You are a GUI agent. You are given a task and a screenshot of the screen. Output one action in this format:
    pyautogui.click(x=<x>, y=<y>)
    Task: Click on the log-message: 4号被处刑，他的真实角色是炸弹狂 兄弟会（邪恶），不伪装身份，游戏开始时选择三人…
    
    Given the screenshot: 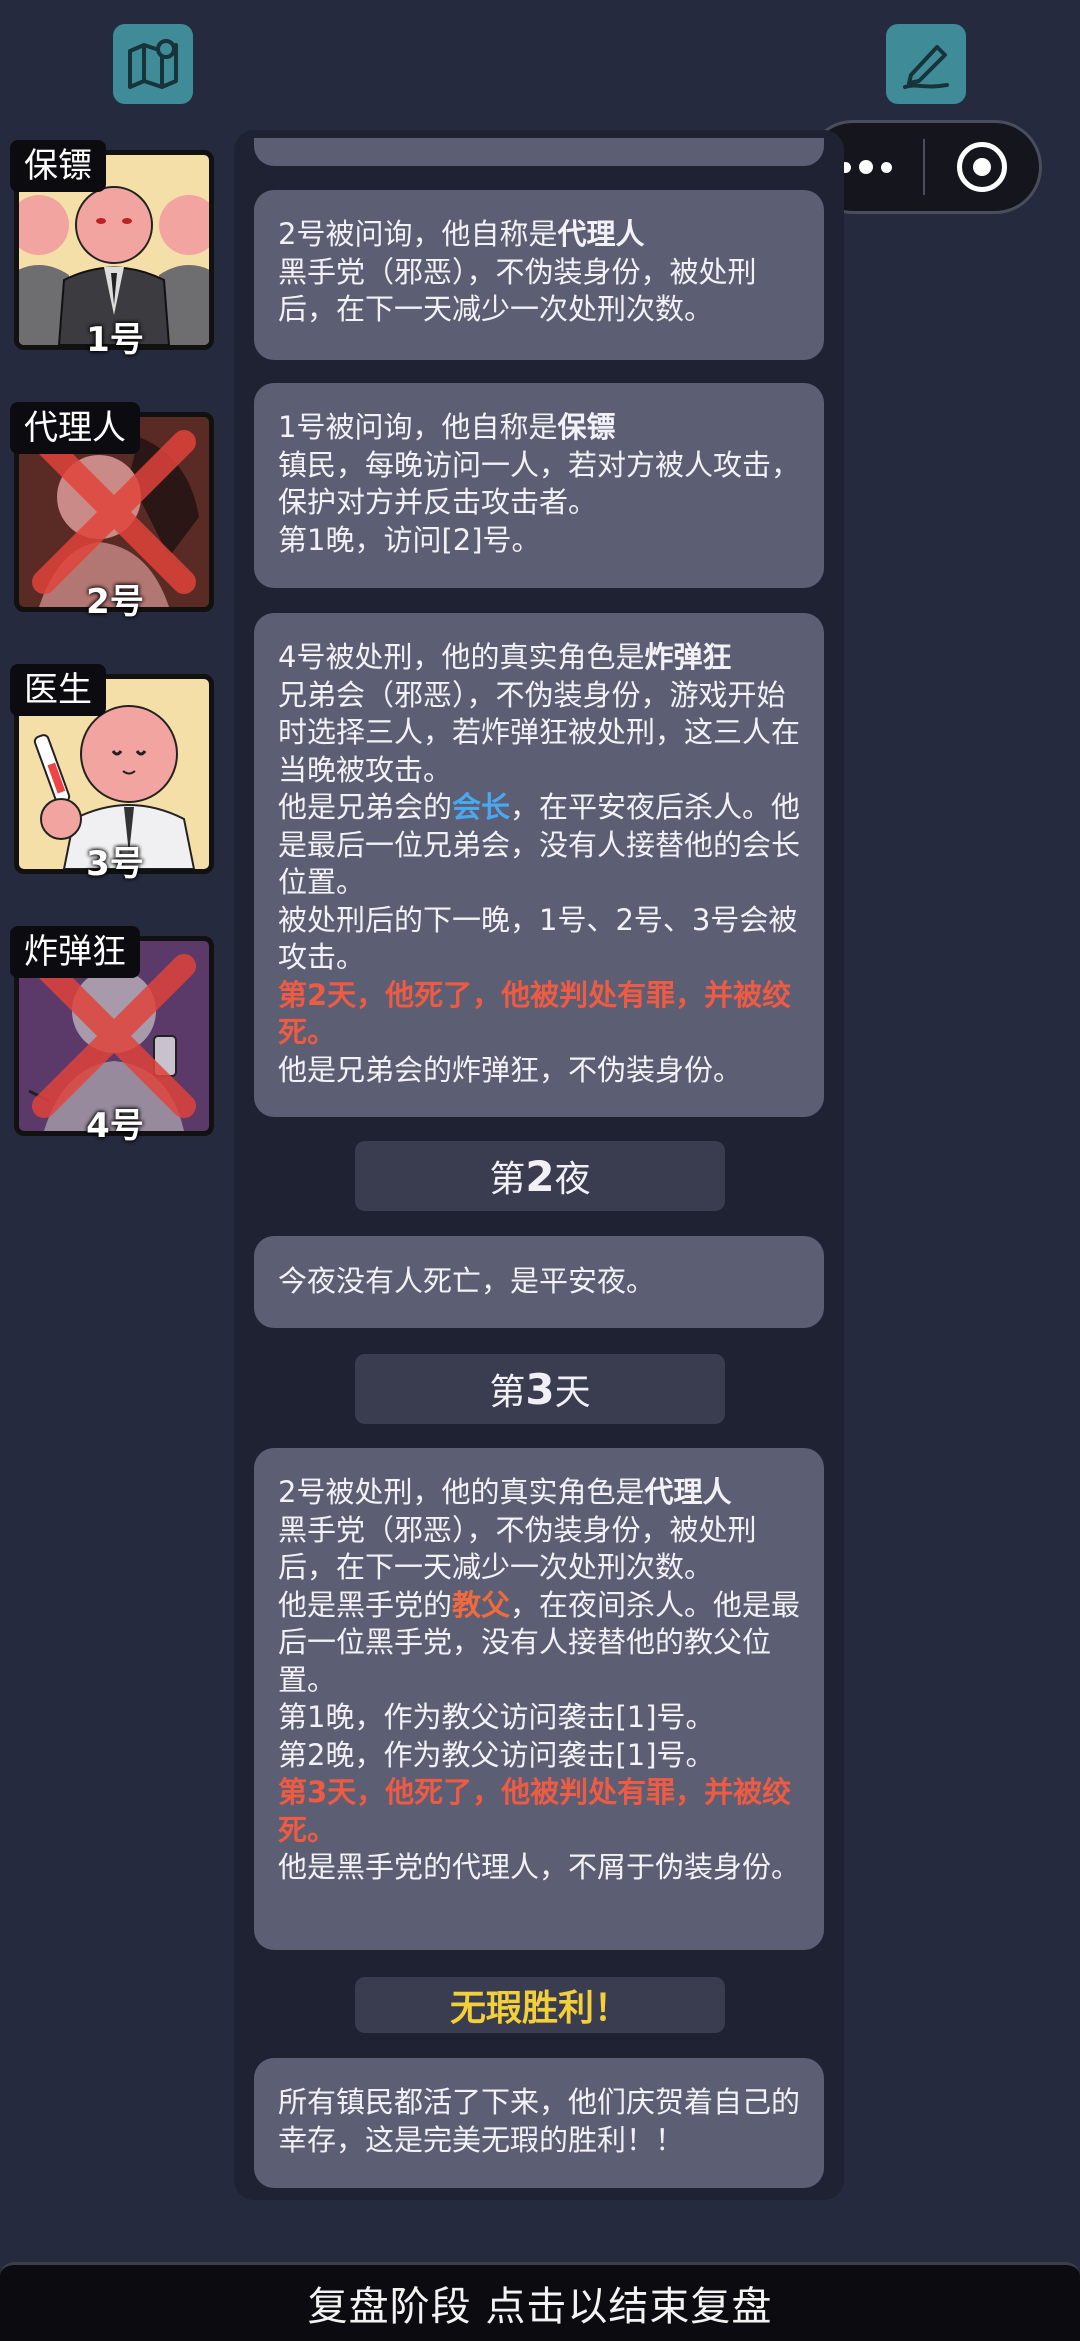 What is the action you would take?
    pyautogui.click(x=539, y=865)
    